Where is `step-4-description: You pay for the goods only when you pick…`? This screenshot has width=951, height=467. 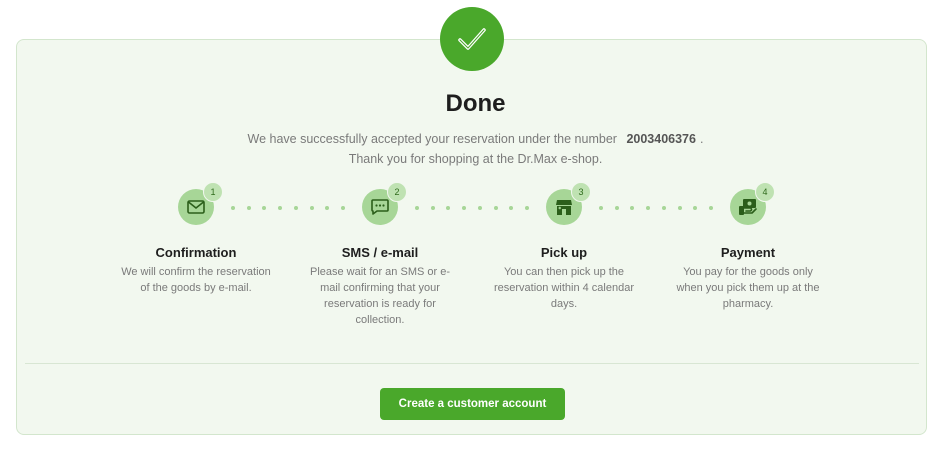 step-4-description: You pay for the goods only when you pick… is located at coordinates (748, 288).